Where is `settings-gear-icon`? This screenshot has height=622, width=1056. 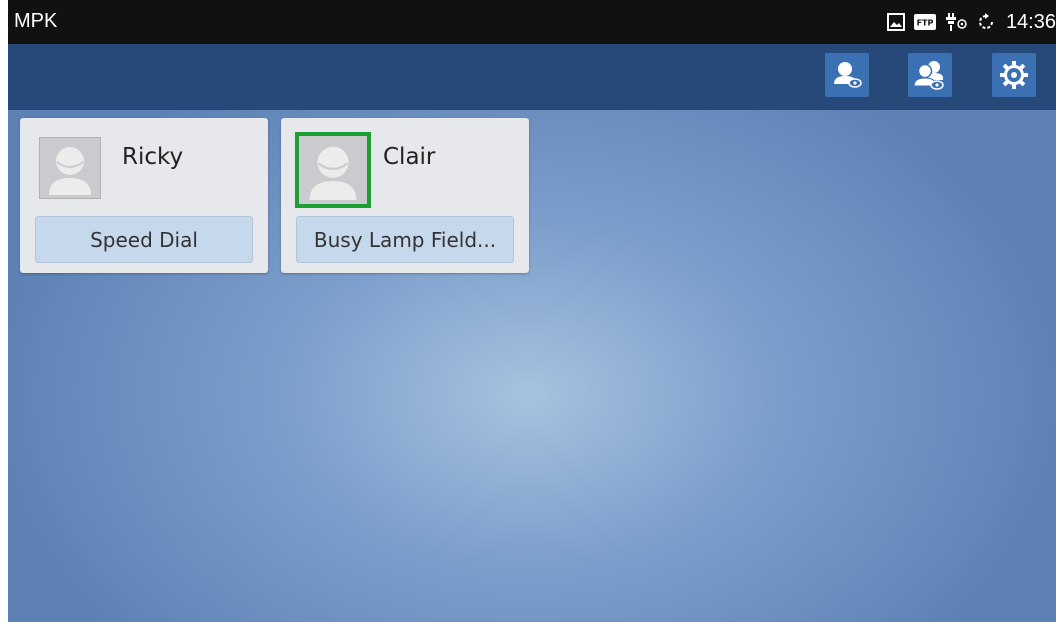
settings-gear-icon is located at coordinates (1014, 75).